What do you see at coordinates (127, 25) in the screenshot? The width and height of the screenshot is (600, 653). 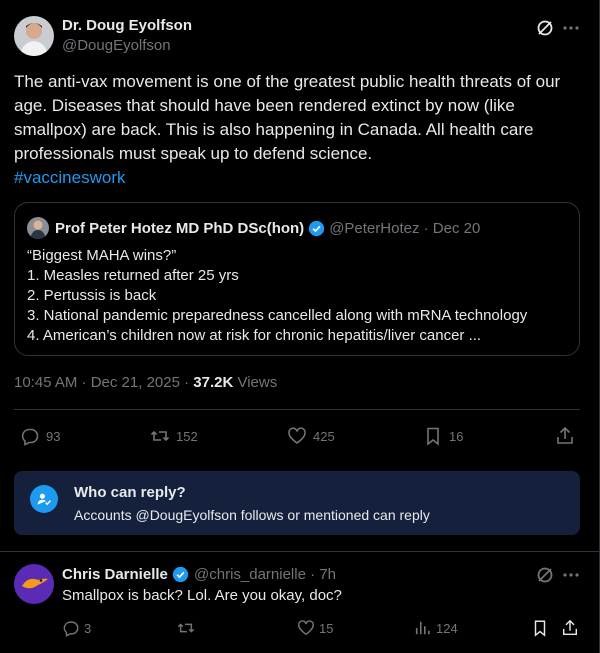 I see `author-name: Dr. Doug Eyolfson` at bounding box center [127, 25].